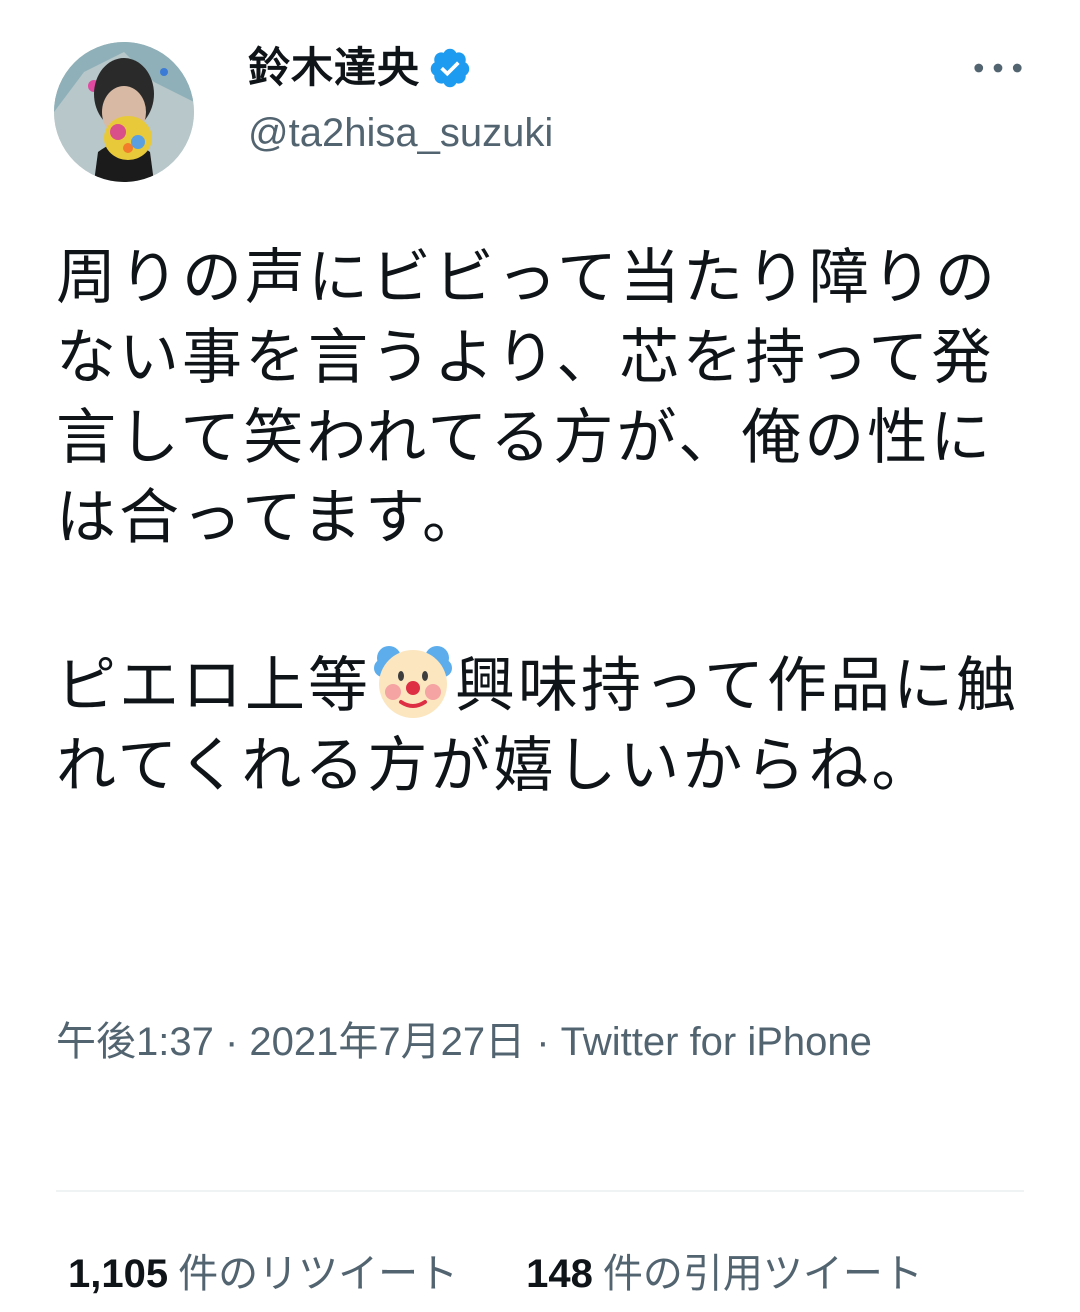 This screenshot has height=1312, width=1080. I want to click on quotes-stat: 148 件の引用ツイート, so click(724, 1274).